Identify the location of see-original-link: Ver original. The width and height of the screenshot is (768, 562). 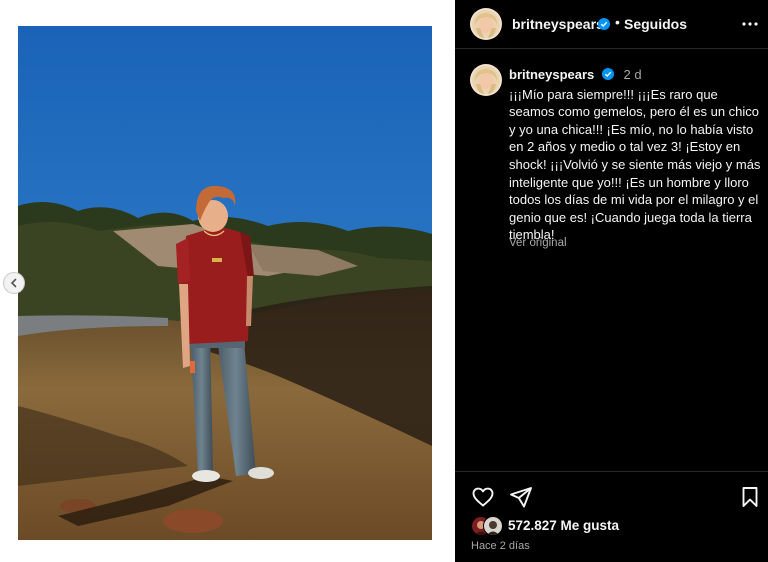
(538, 243).